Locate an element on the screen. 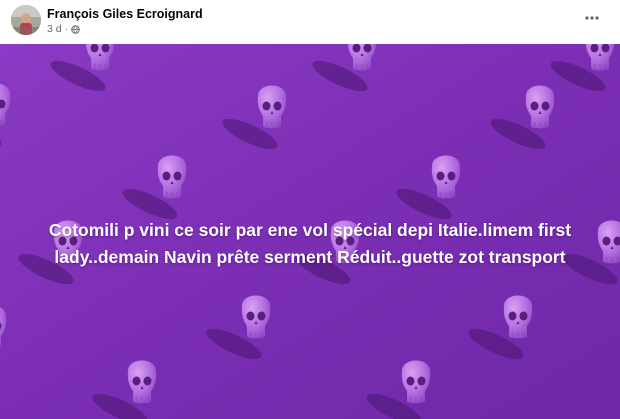 This screenshot has height=419, width=620. post-header: François Giles Ecroignard 3 d · is located at coordinates (310, 22).